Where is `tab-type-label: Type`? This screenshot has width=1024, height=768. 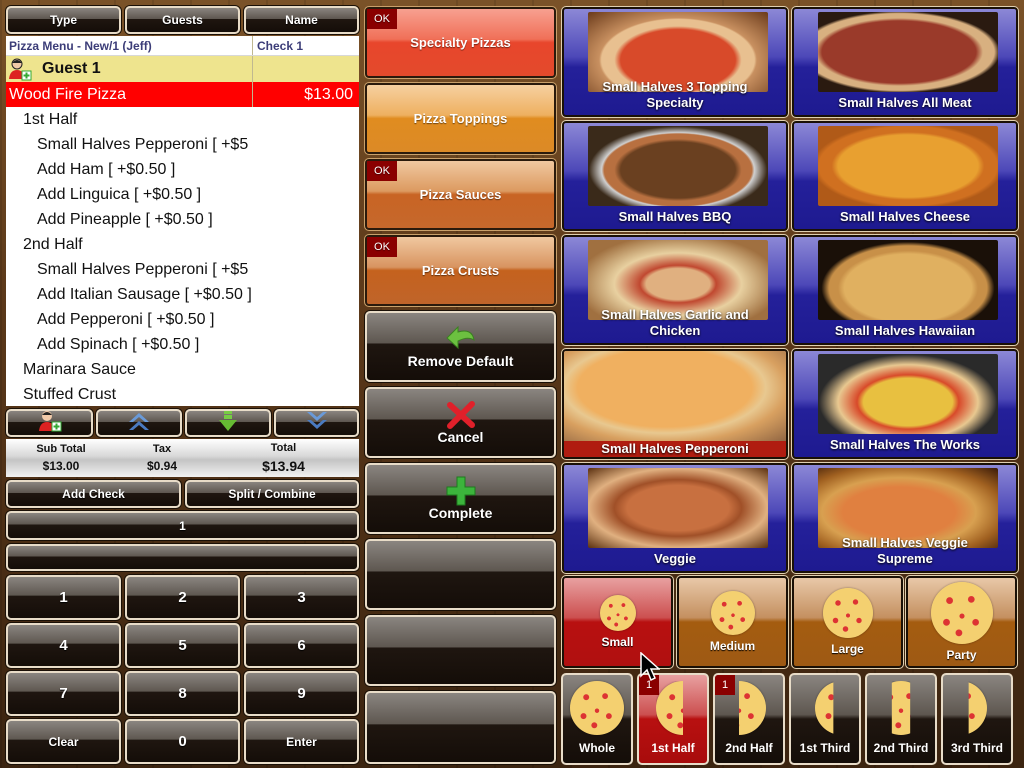 tab-type-label: Type is located at coordinates (63, 20).